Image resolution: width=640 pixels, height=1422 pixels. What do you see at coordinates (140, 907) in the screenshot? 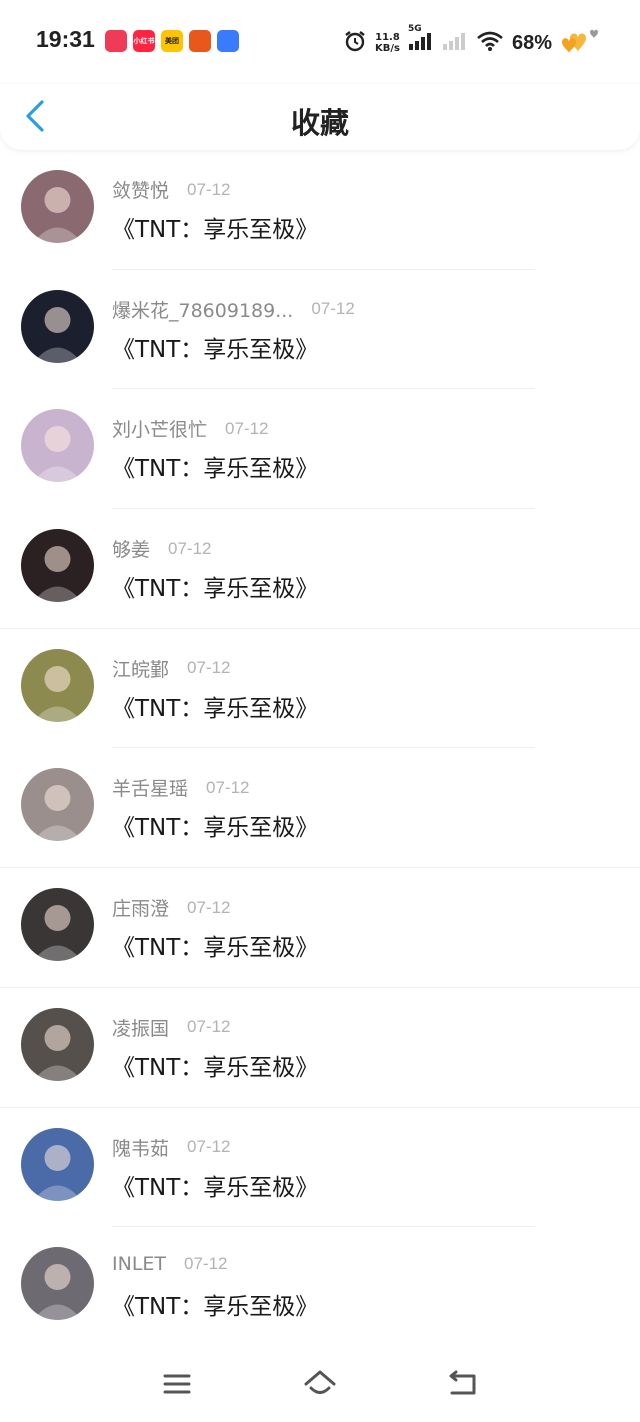
I see `username: 庄雨澄` at bounding box center [140, 907].